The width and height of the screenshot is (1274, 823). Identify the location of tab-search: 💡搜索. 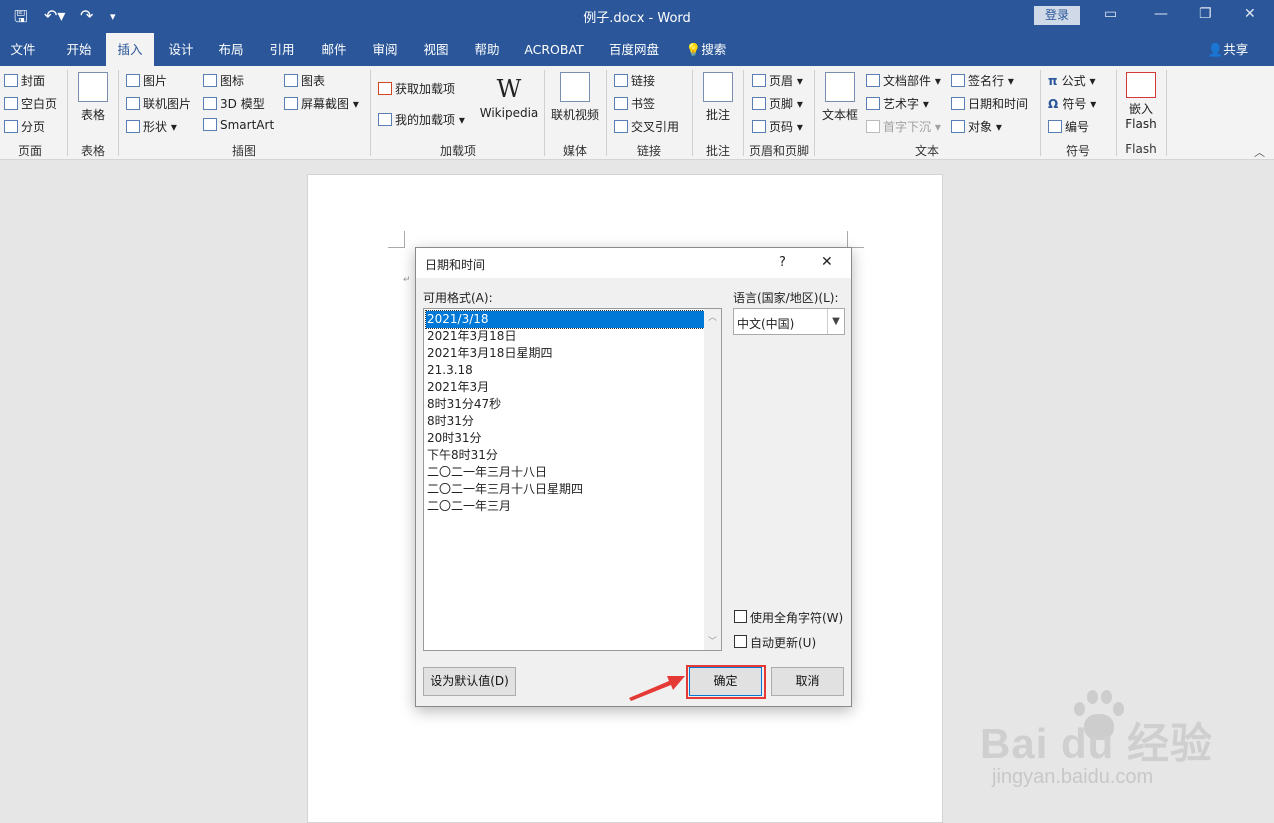
(706, 49).